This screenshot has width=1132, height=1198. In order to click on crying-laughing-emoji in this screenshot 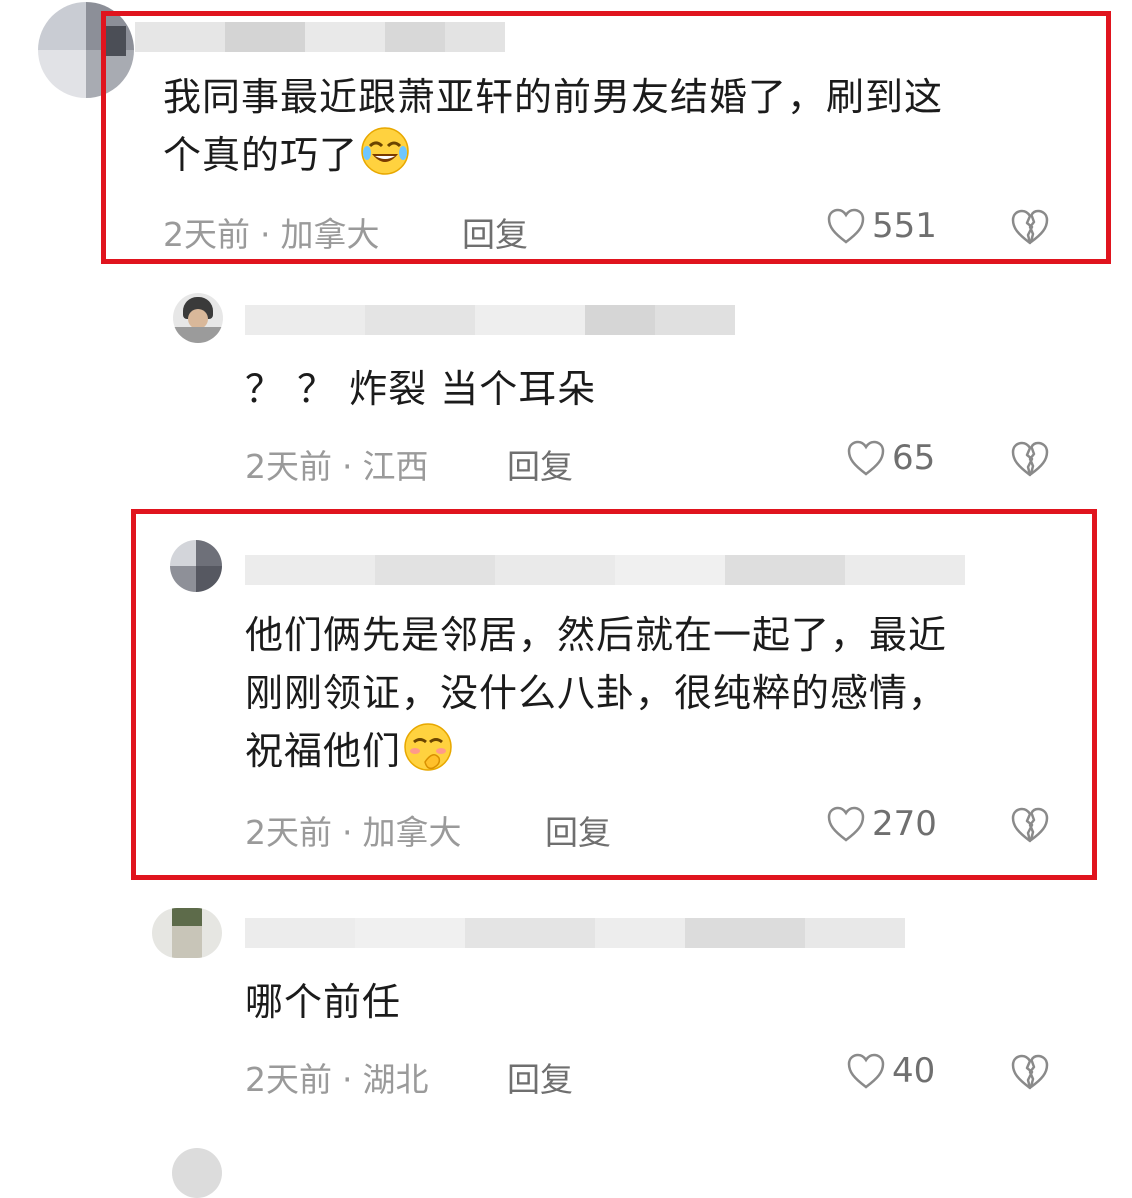, I will do `click(385, 151)`.